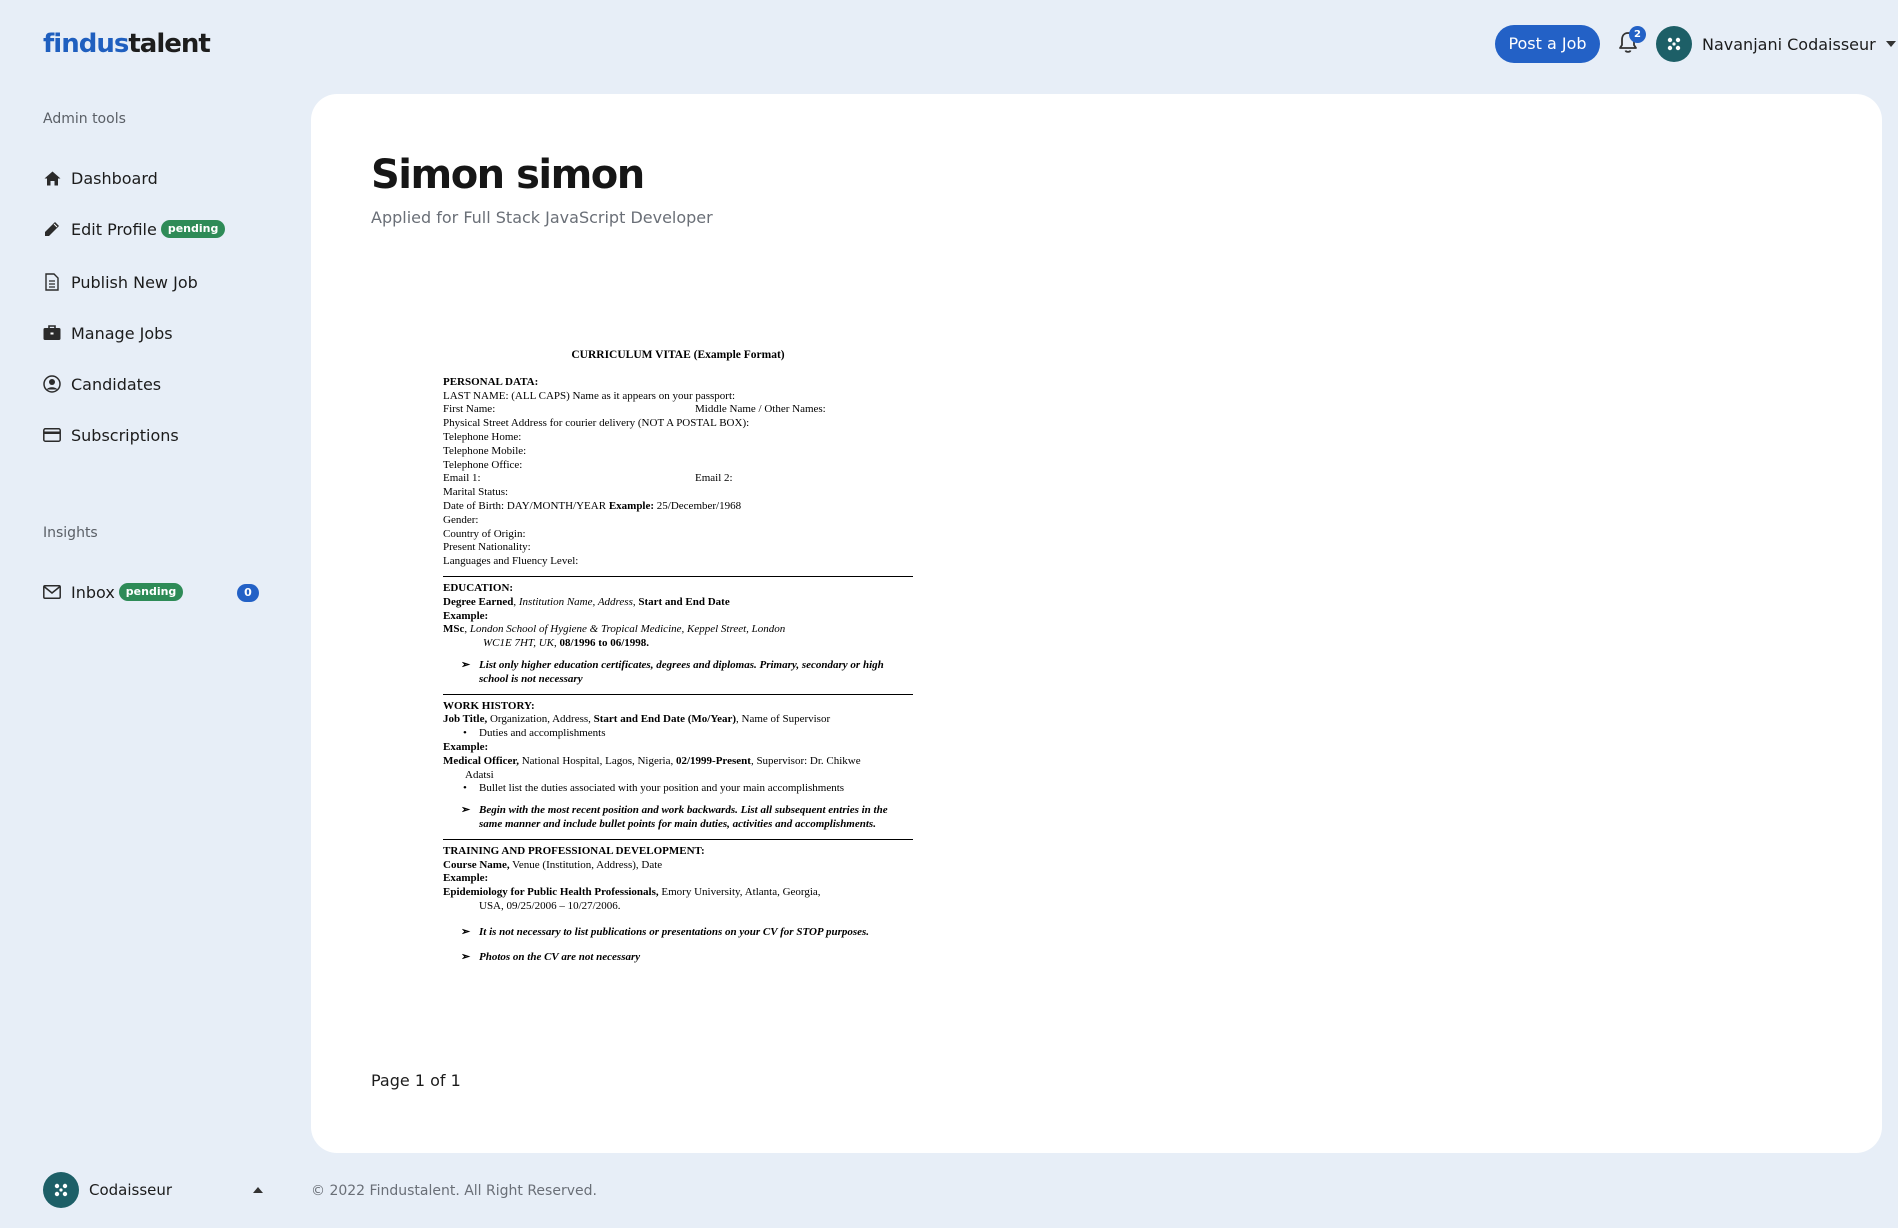 Image resolution: width=1898 pixels, height=1228 pixels. What do you see at coordinates (248, 593) in the screenshot?
I see `inbox-count-badge: 0` at bounding box center [248, 593].